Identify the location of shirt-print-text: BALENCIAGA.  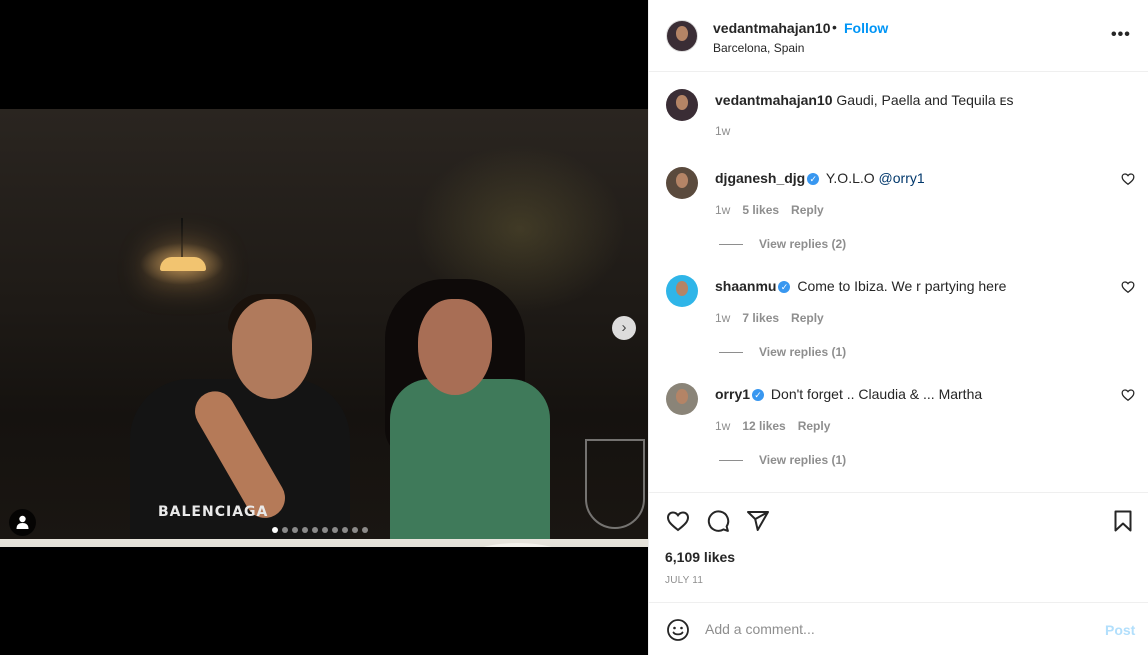
(213, 512).